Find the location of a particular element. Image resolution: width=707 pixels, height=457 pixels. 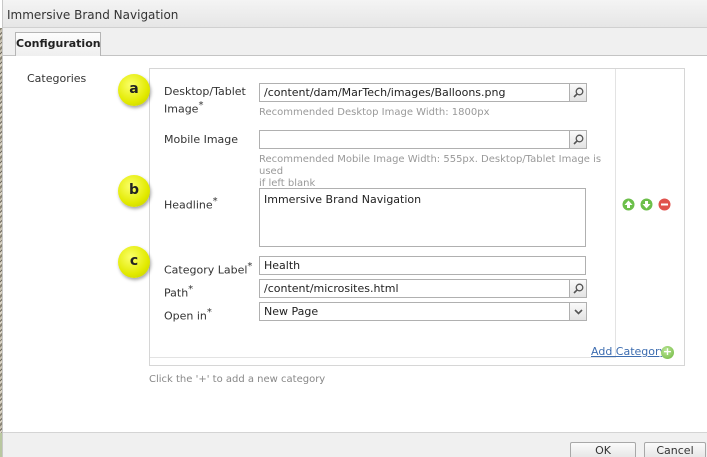

open-in-label: Open in* is located at coordinates (188, 315).